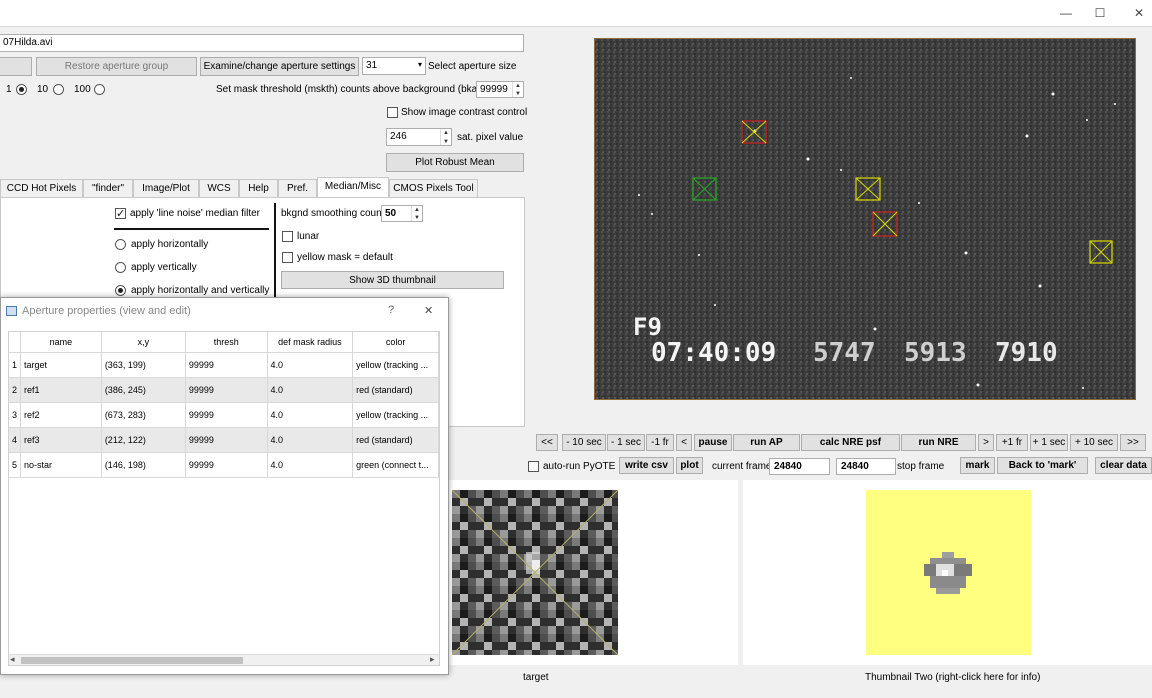 Image resolution: width=1152 pixels, height=698 pixels. Describe the element at coordinates (166, 188) in the screenshot. I see `tab-image-plot: Image/Plot` at that location.